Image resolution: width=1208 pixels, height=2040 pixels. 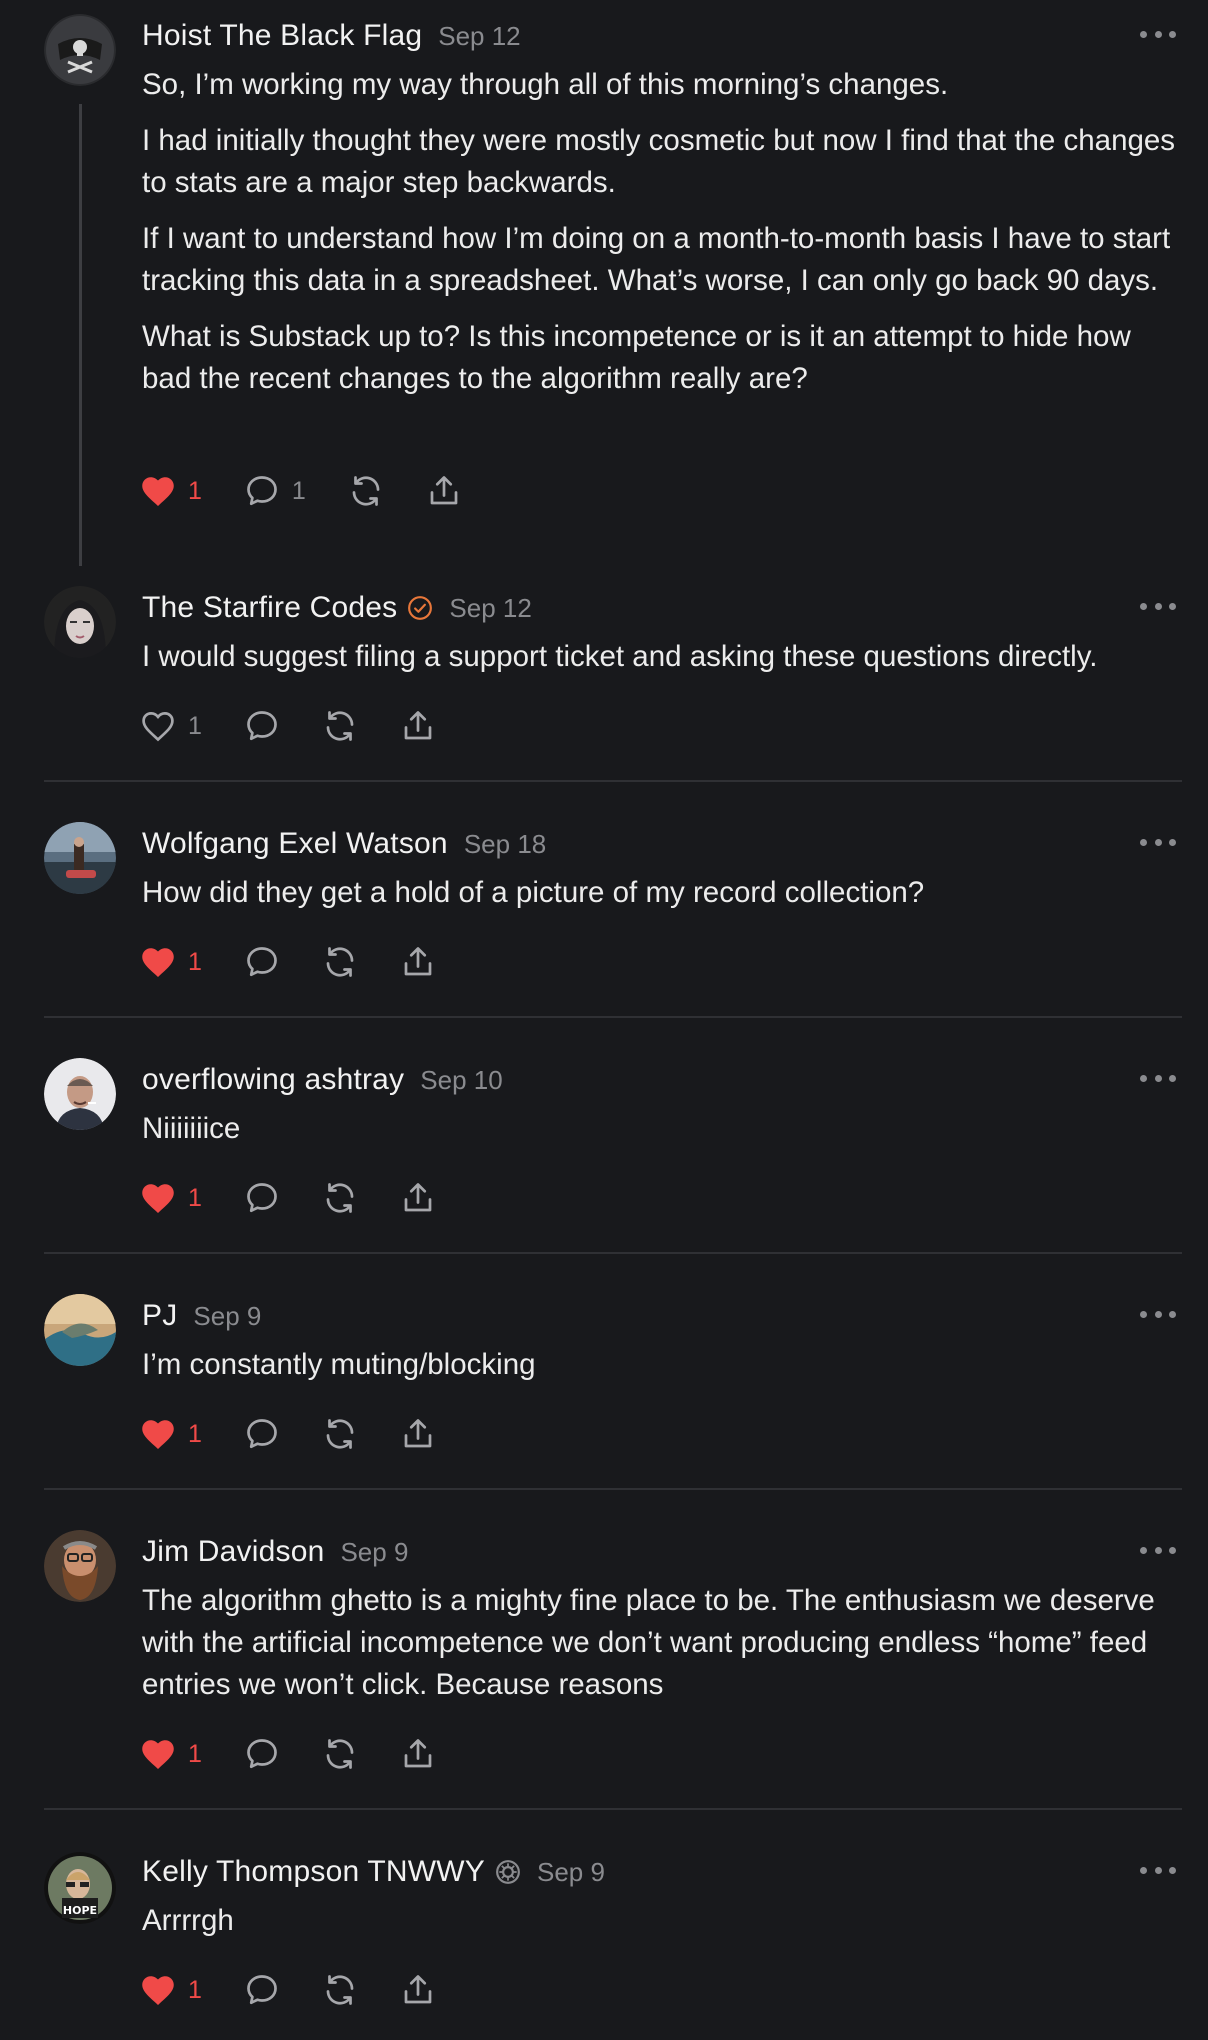 I want to click on comment-paragraph: I’m constantly muting/blocking, so click(x=339, y=1364).